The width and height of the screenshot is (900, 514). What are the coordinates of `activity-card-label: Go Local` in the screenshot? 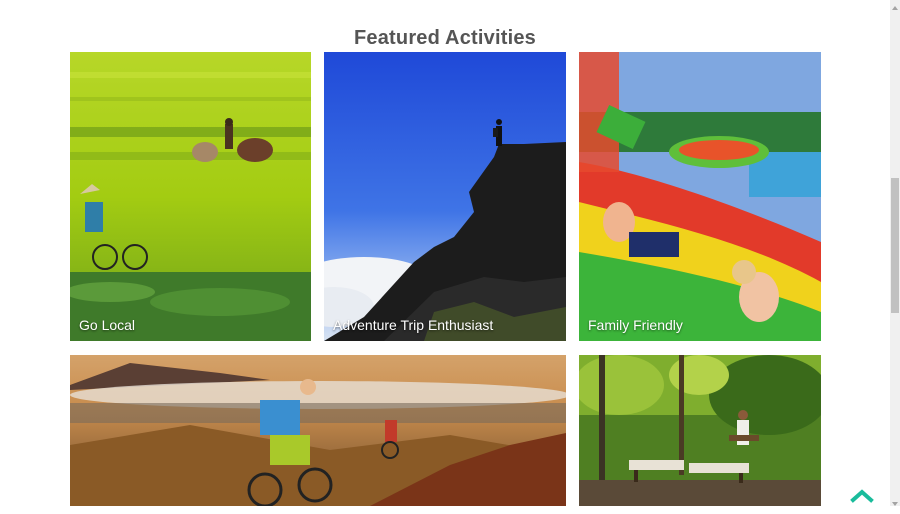 It's located at (107, 325).